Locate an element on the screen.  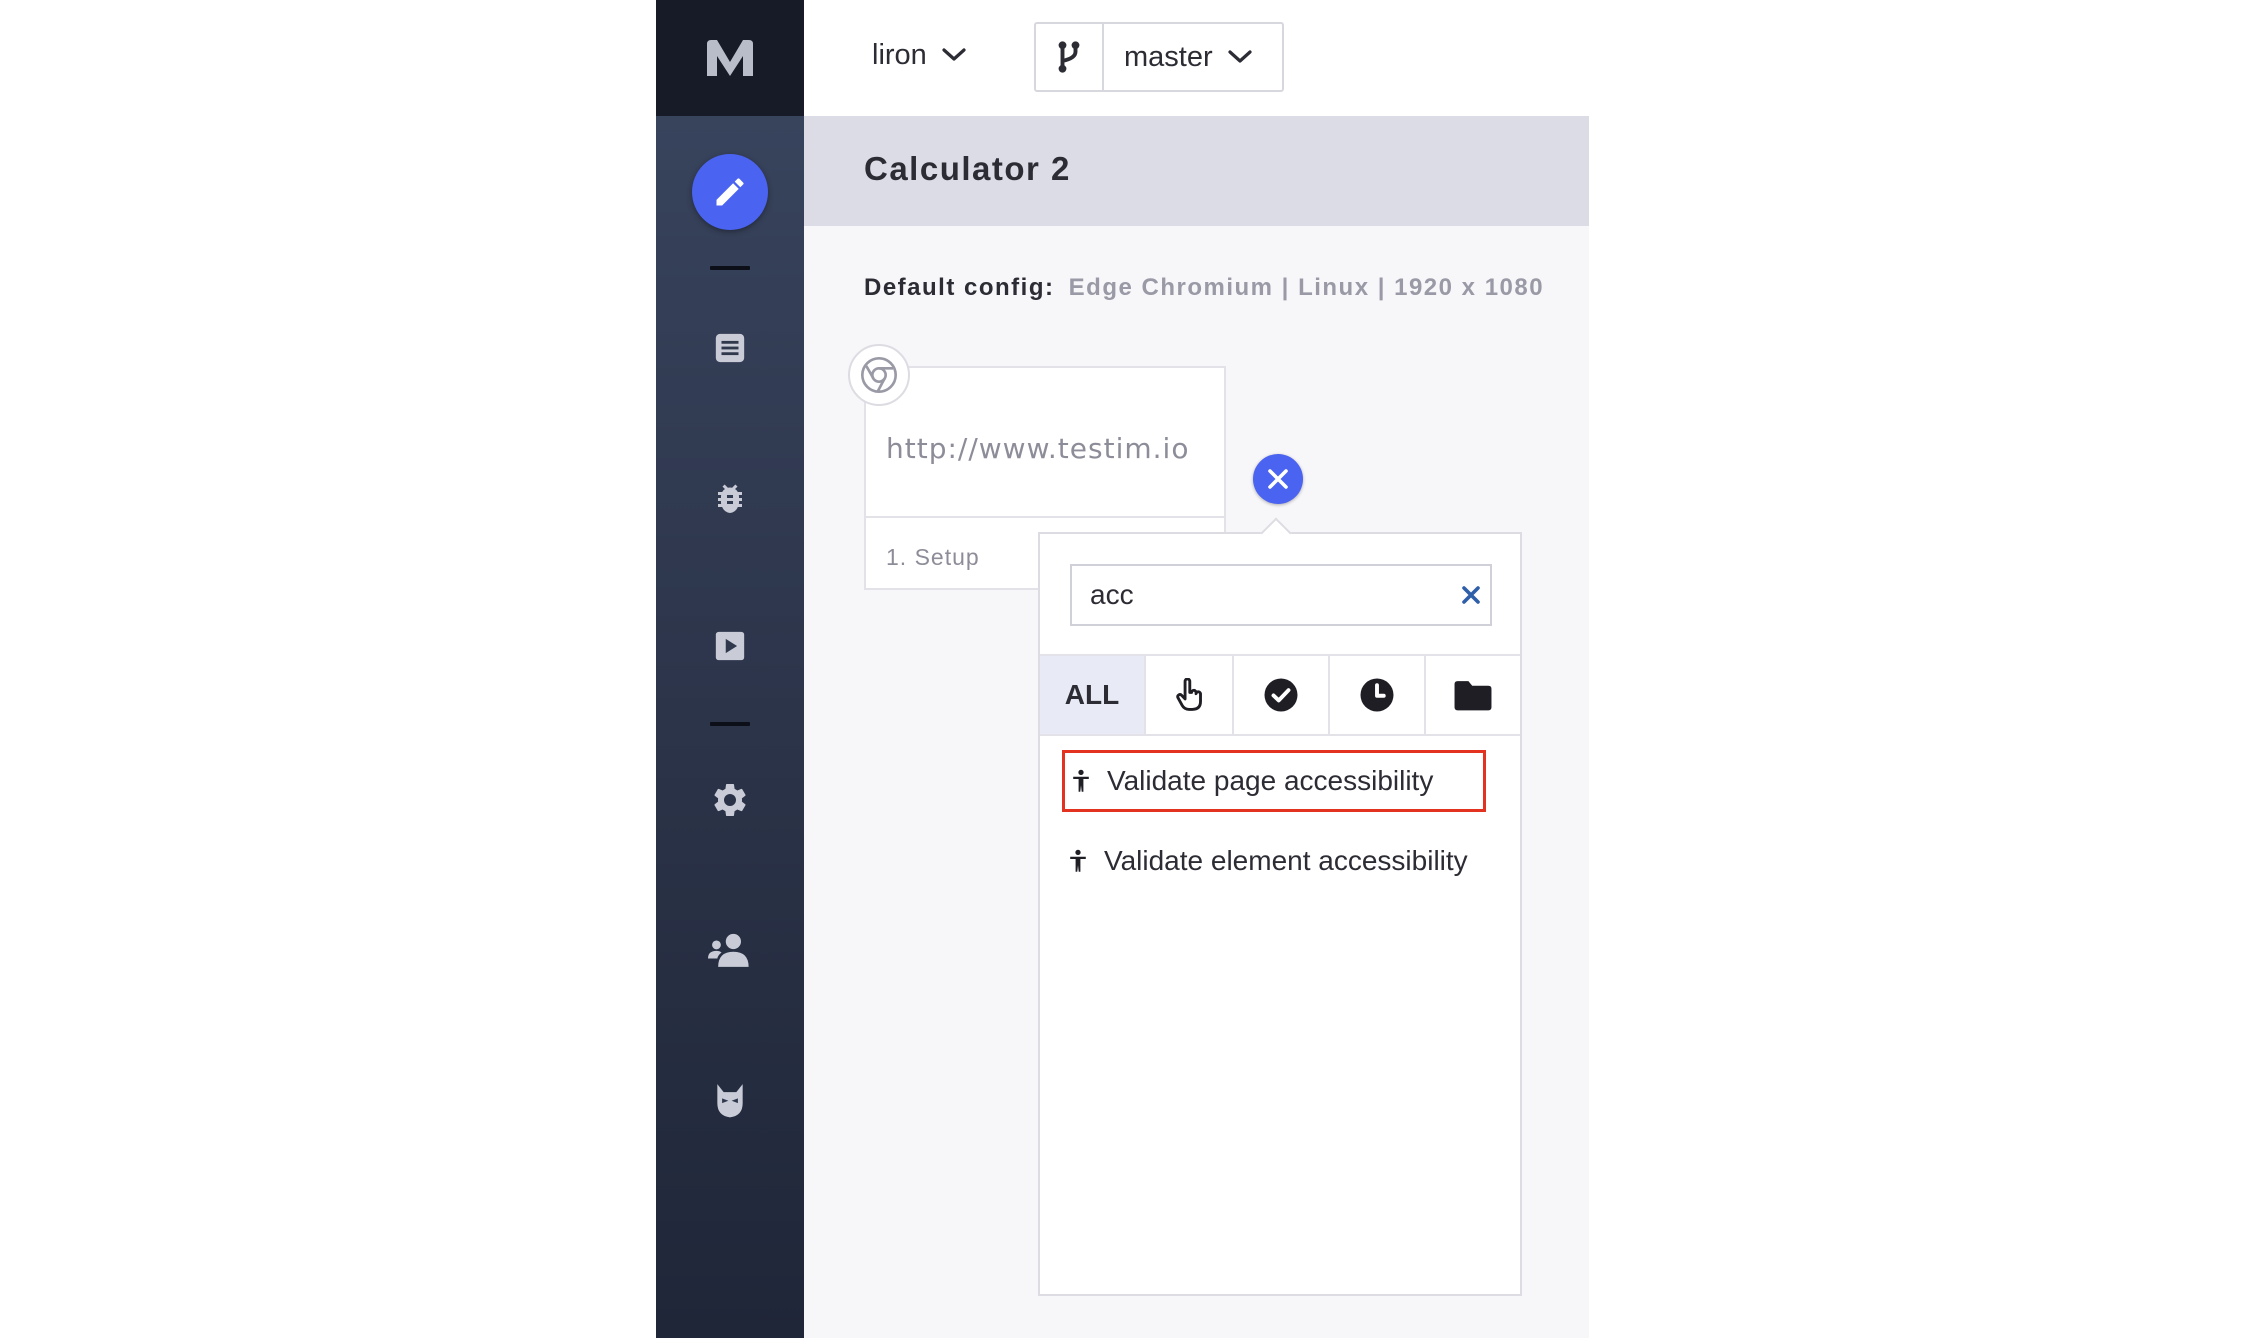
result-label: Validate element accessibility is located at coordinates (1286, 860).